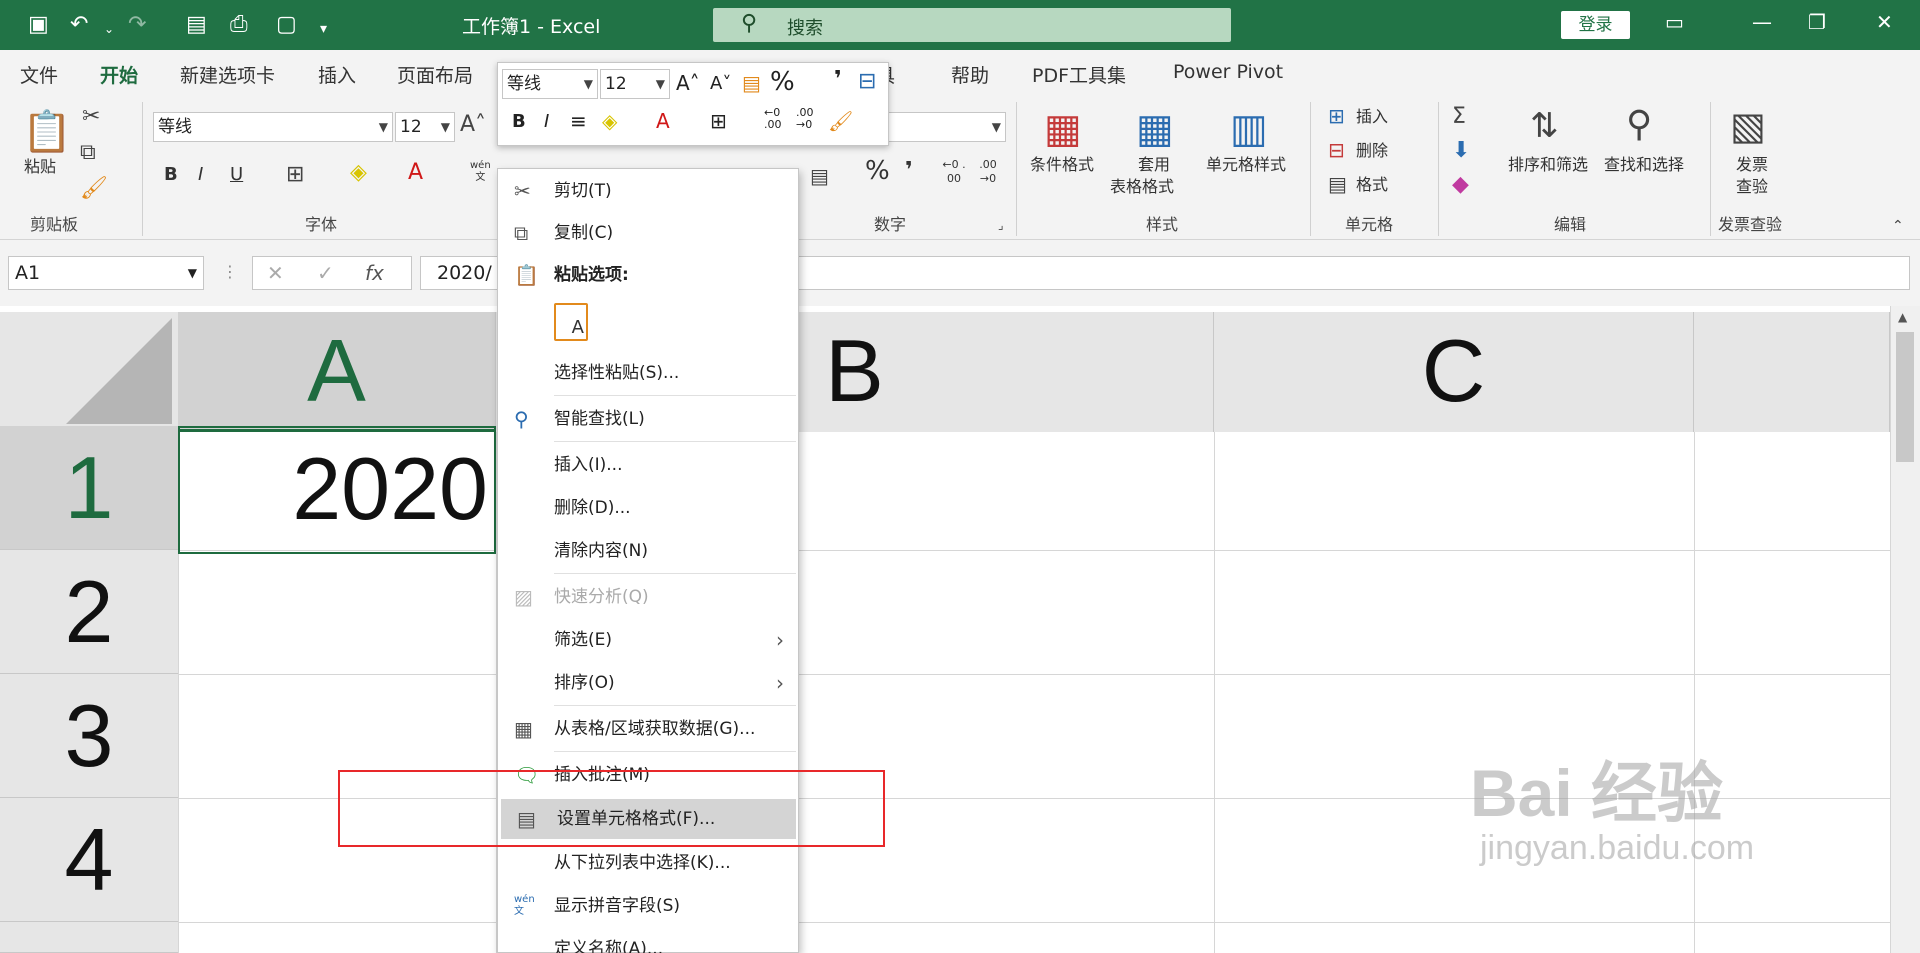 This screenshot has height=953, width=1920. What do you see at coordinates (94, 188) in the screenshot?
I see `format-painter-icon: 🖌` at bounding box center [94, 188].